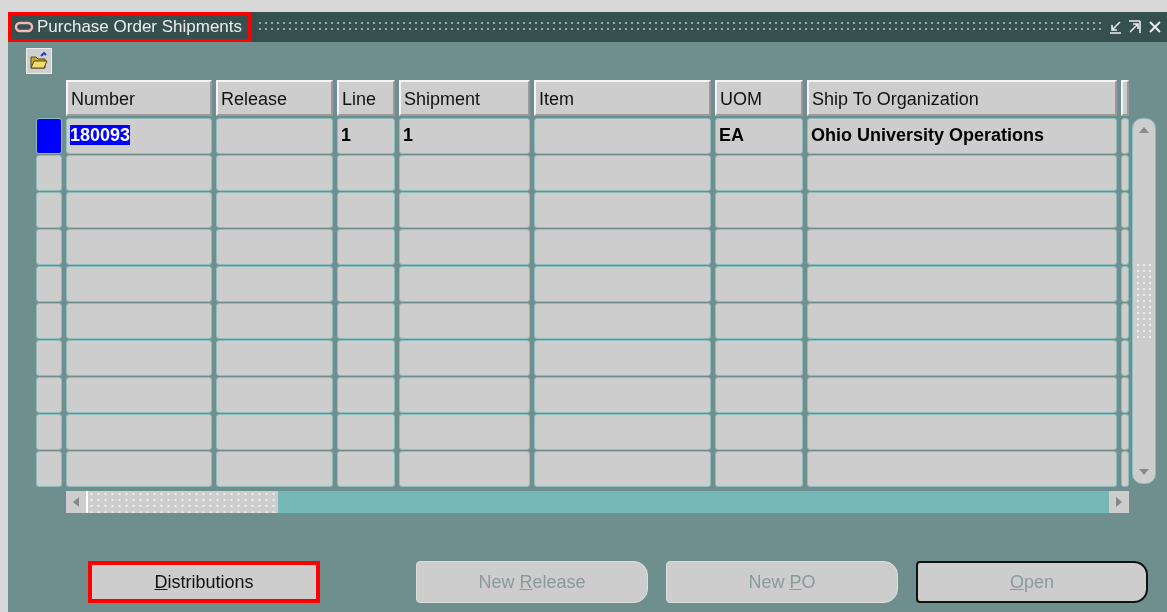  I want to click on action-button: Distributions, so click(204, 582).